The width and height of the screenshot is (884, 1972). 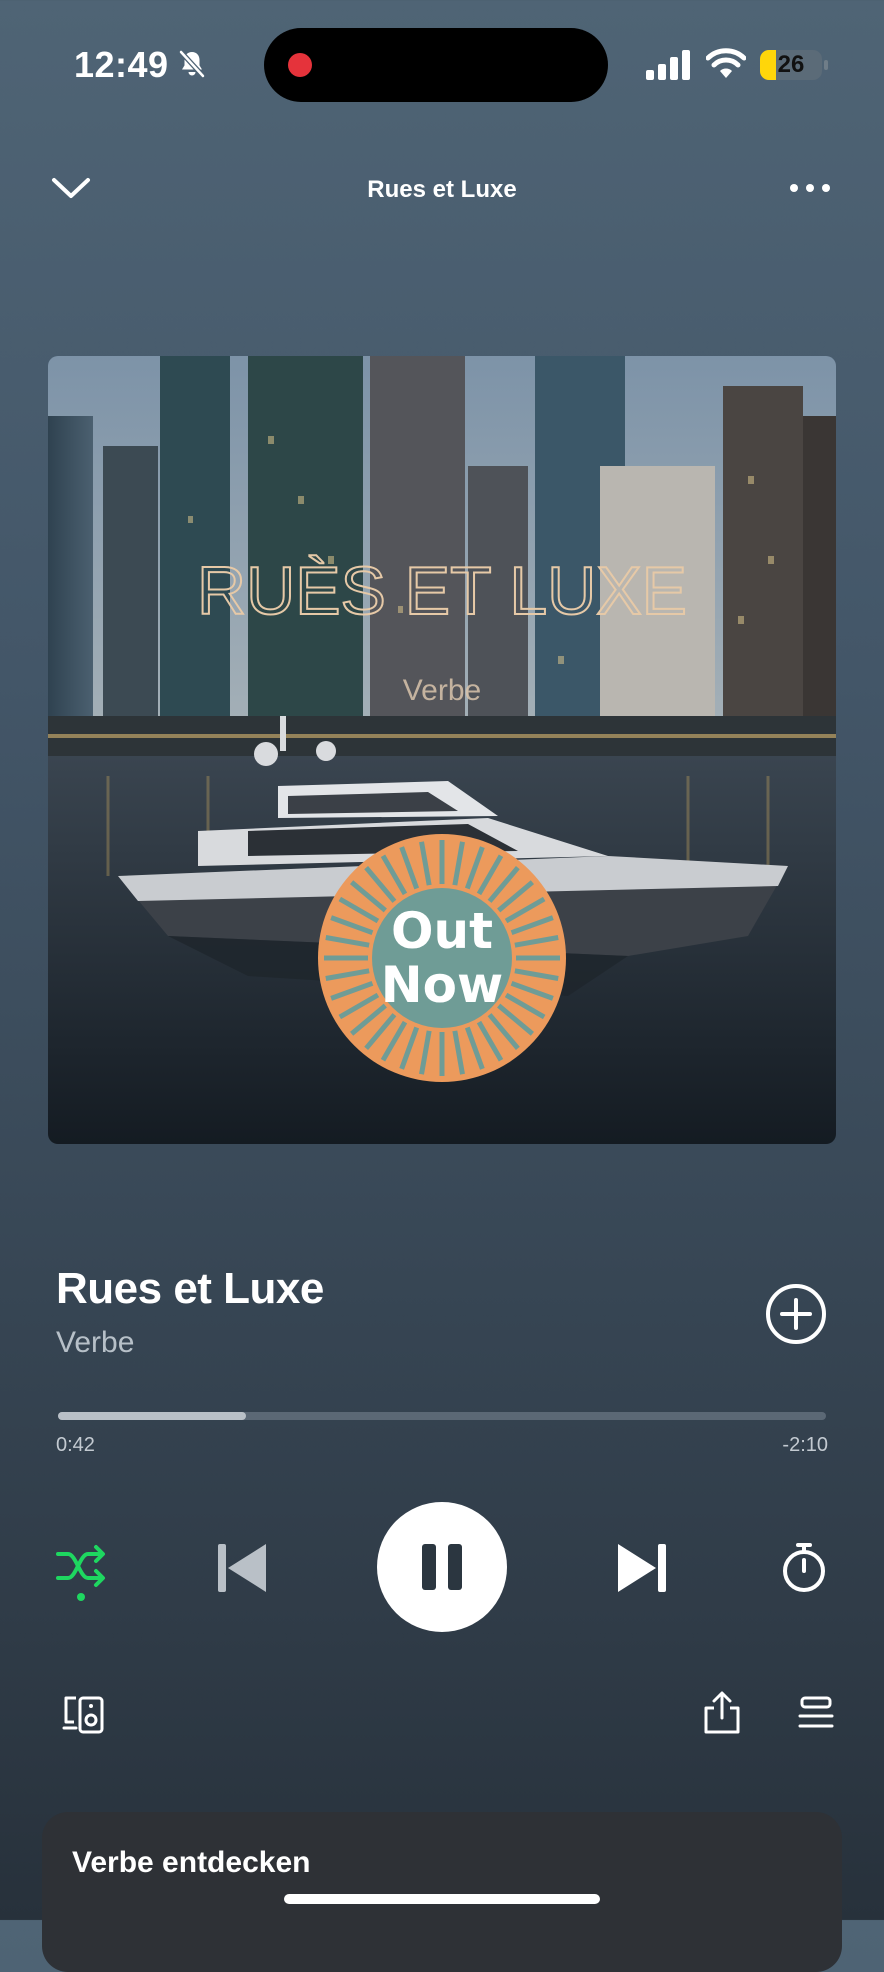 What do you see at coordinates (668, 65) in the screenshot?
I see `cellular-signal-icon` at bounding box center [668, 65].